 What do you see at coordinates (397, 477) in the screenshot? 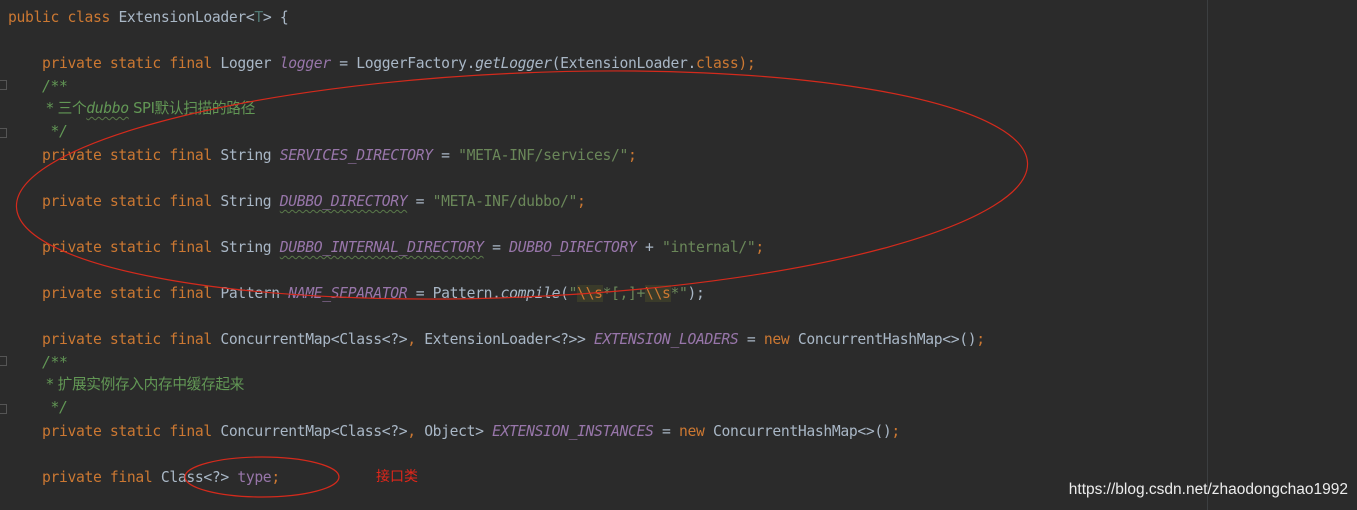
I see `annotation-label: 接口类` at bounding box center [397, 477].